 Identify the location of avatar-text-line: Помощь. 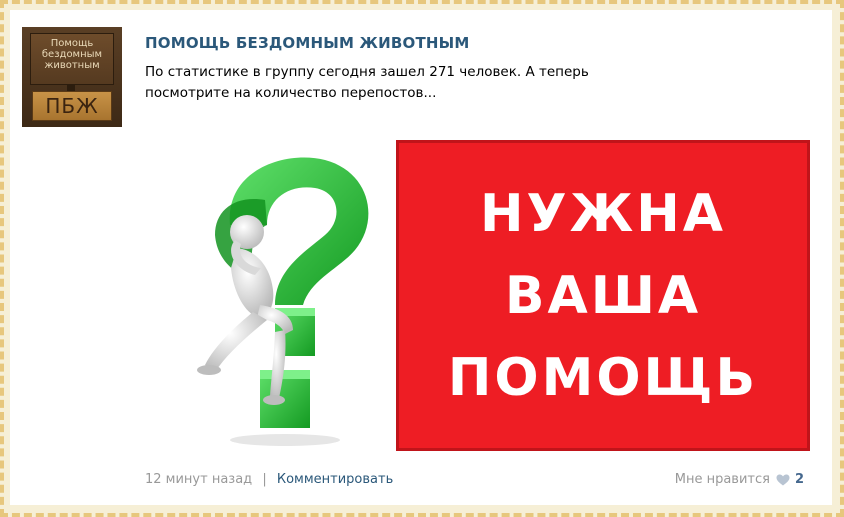
(72, 43).